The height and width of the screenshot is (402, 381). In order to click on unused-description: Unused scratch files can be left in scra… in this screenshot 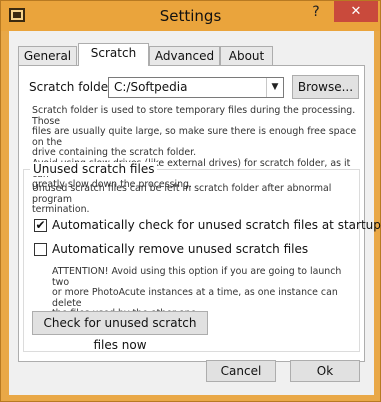, I will do `click(195, 199)`.